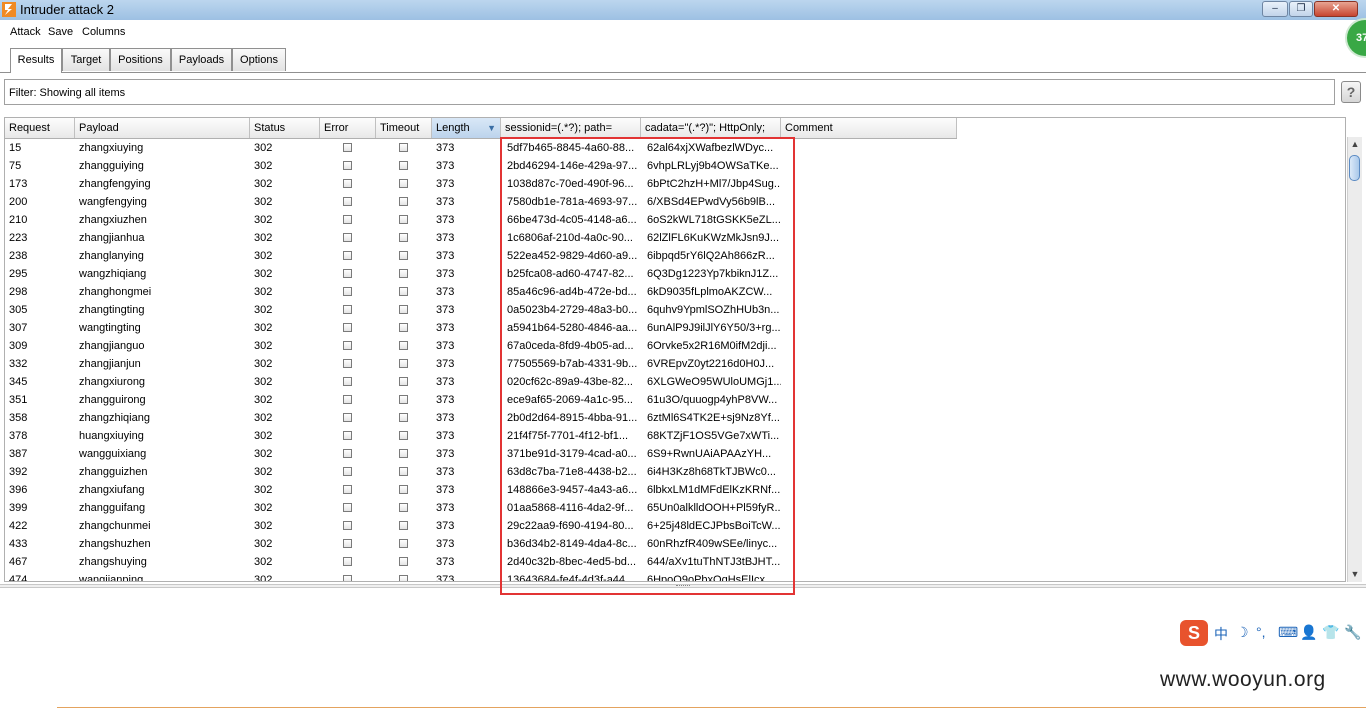 The width and height of the screenshot is (1366, 710). I want to click on column-header-length: Length ▼, so click(466, 128).